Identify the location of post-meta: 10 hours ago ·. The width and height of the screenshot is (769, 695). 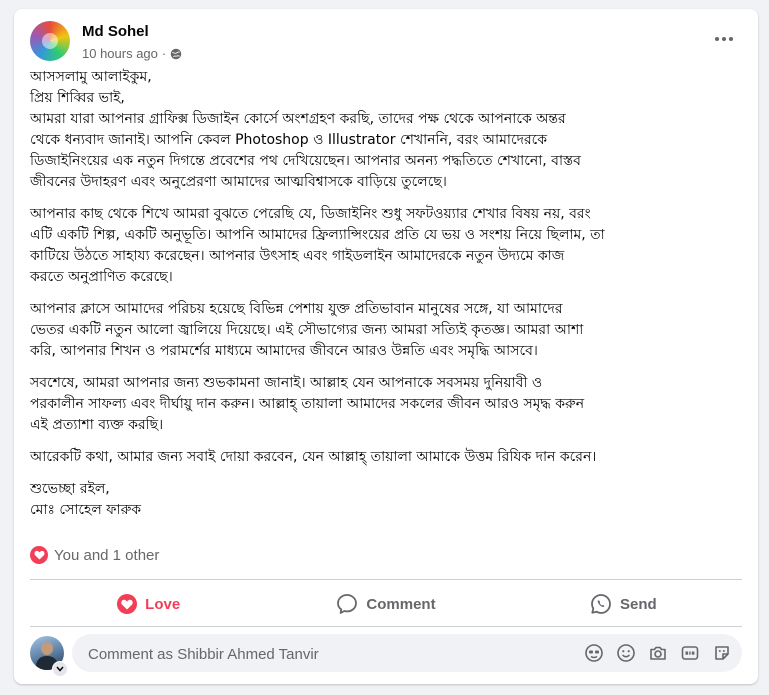
(132, 53).